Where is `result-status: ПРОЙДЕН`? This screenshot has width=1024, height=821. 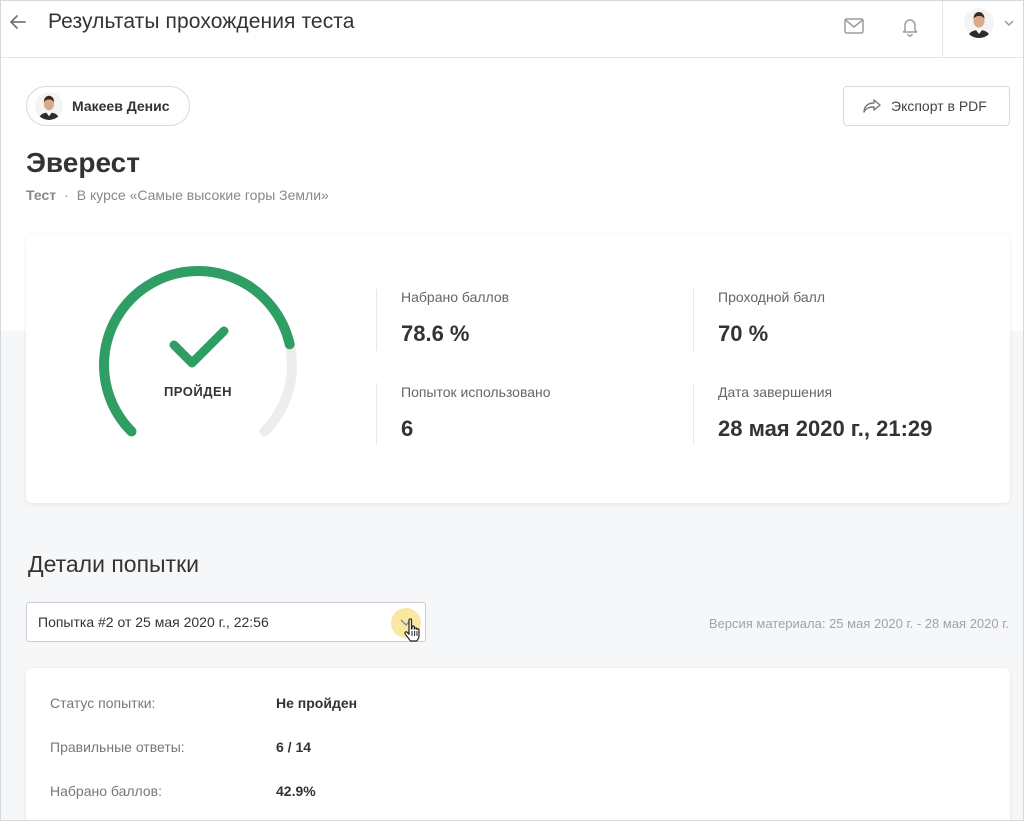
result-status: ПРОЙДЕН is located at coordinates (198, 391).